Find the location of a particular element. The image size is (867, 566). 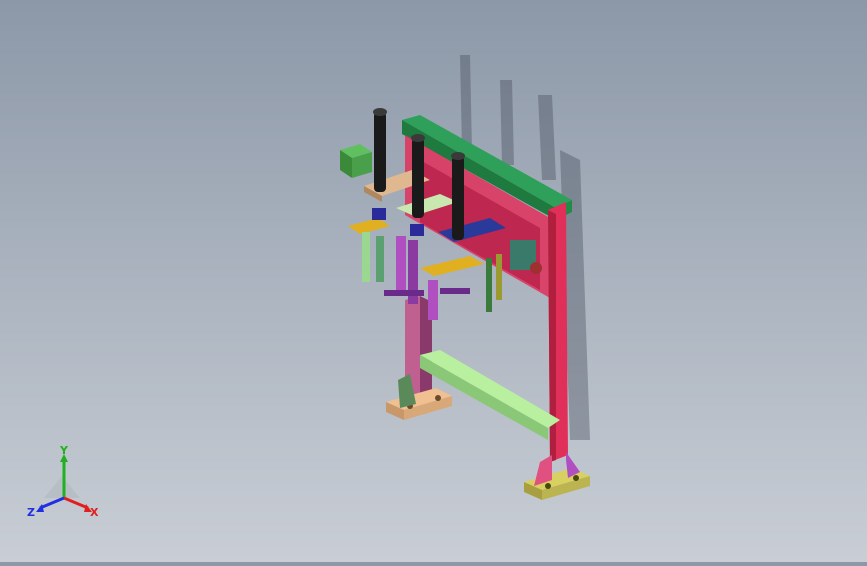

z-axis-arrowhead is located at coordinates (40, 508).